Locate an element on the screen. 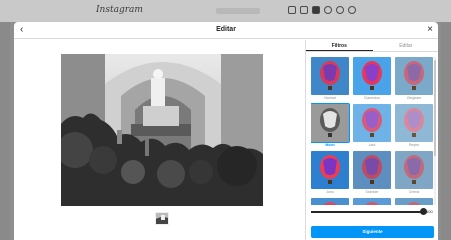 The height and width of the screenshot is (240, 451). filter-moon: Moon is located at coordinates (330, 126).